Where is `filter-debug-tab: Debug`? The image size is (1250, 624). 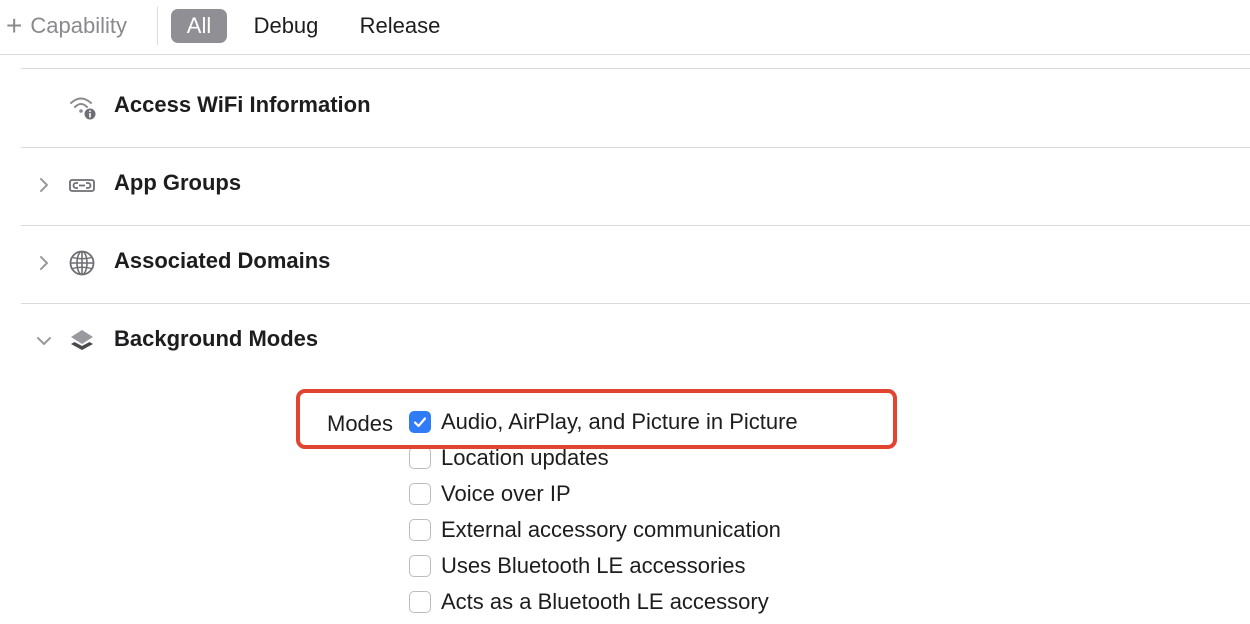
filter-debug-tab: Debug is located at coordinates (286, 26).